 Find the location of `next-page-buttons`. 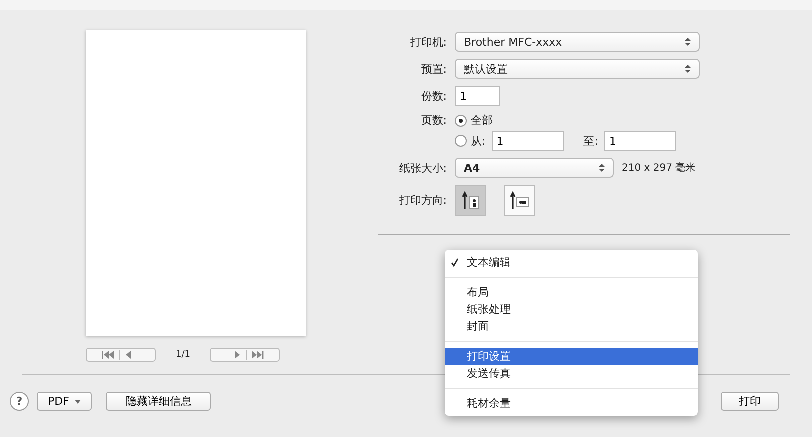

next-page-buttons is located at coordinates (245, 355).